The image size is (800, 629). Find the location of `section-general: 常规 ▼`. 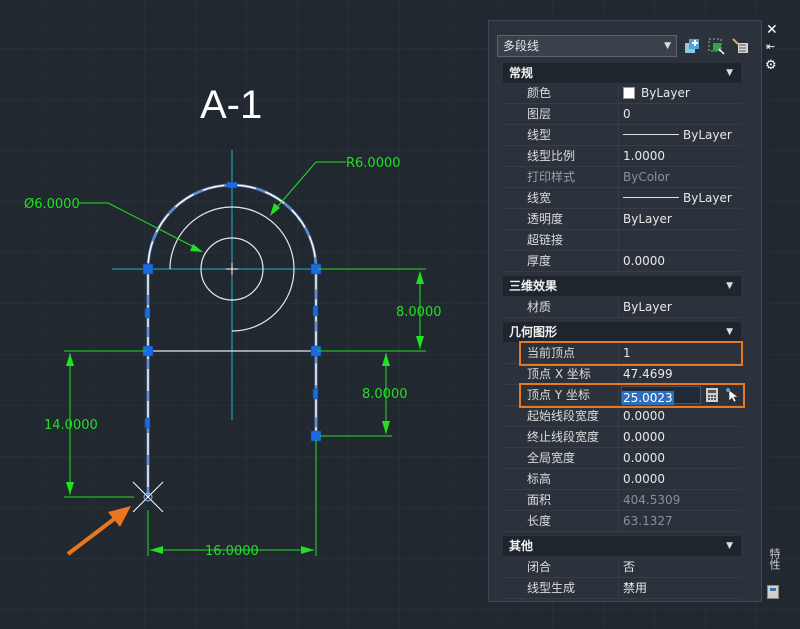

section-general: 常规 ▼ is located at coordinates (622, 73).